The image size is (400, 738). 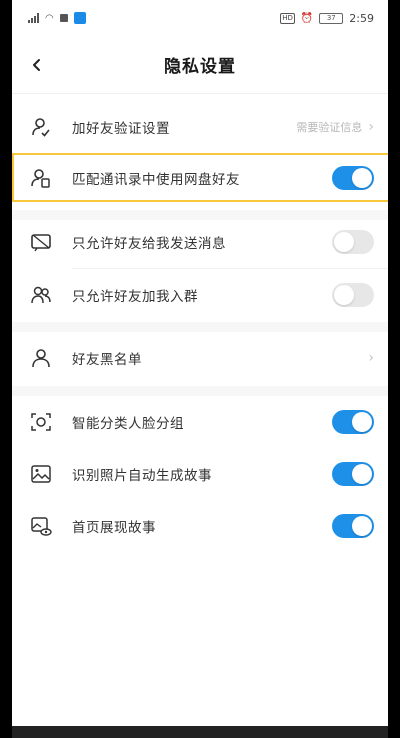 I want to click on bottom-bar, so click(x=200, y=732).